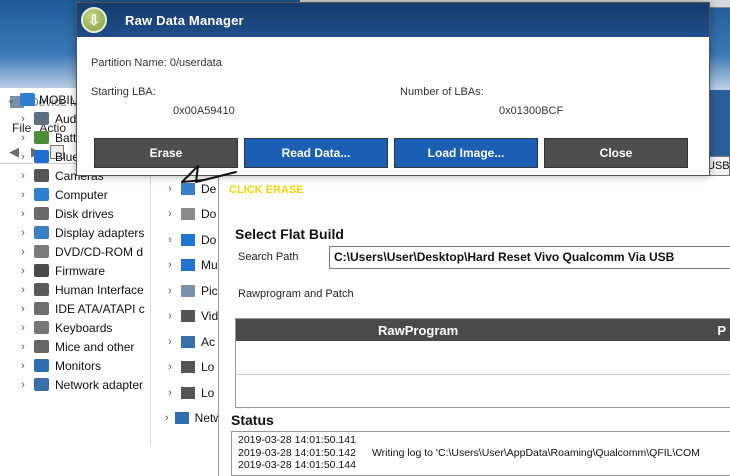 This screenshot has height=476, width=730. Describe the element at coordinates (99, 251) in the screenshot. I see `tree-item-label: DVD/CD-ROM d` at that location.